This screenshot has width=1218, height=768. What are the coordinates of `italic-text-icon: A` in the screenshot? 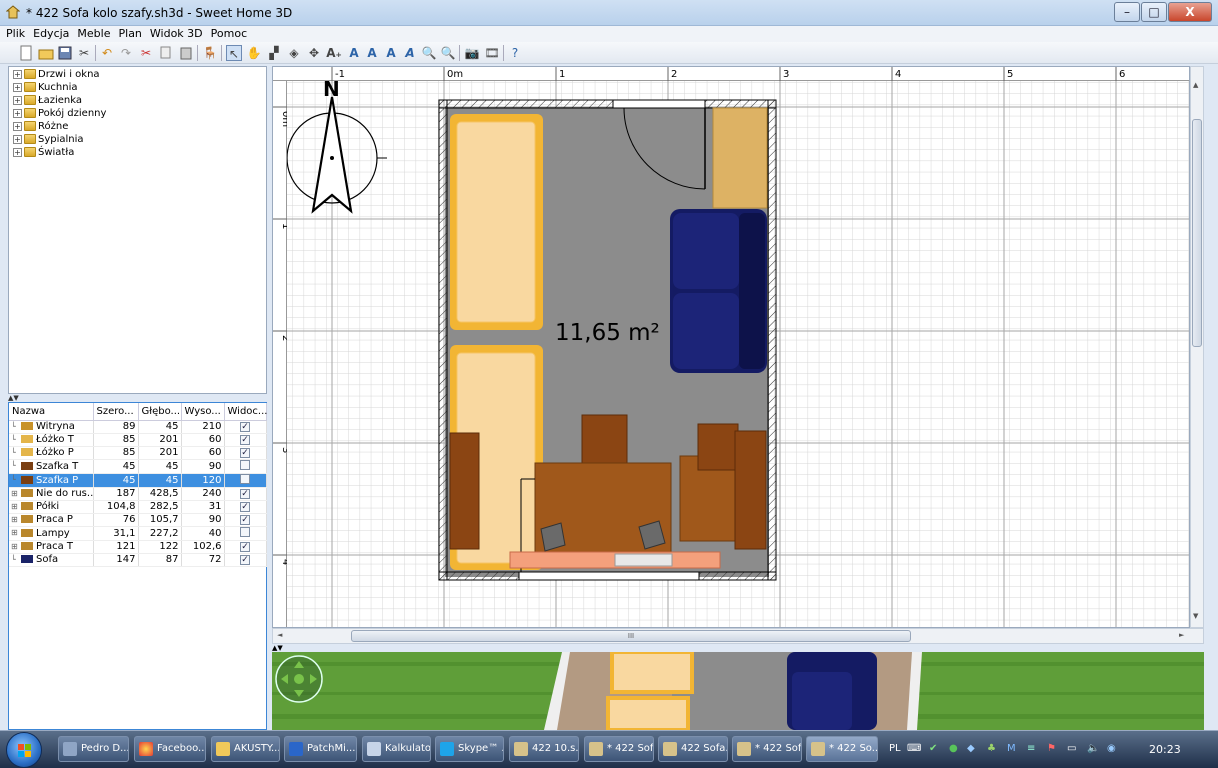 It's located at (410, 53).